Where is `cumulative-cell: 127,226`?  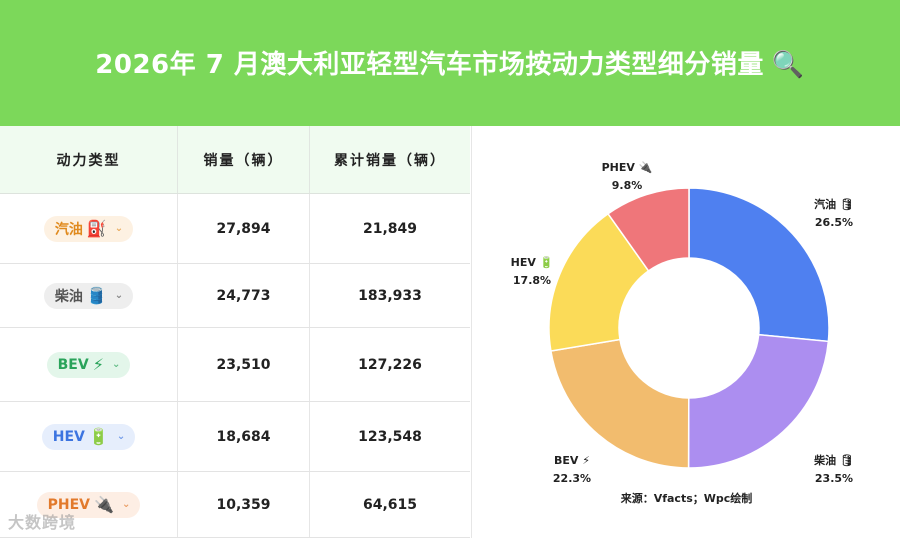
cumulative-cell: 127,226 is located at coordinates (390, 364).